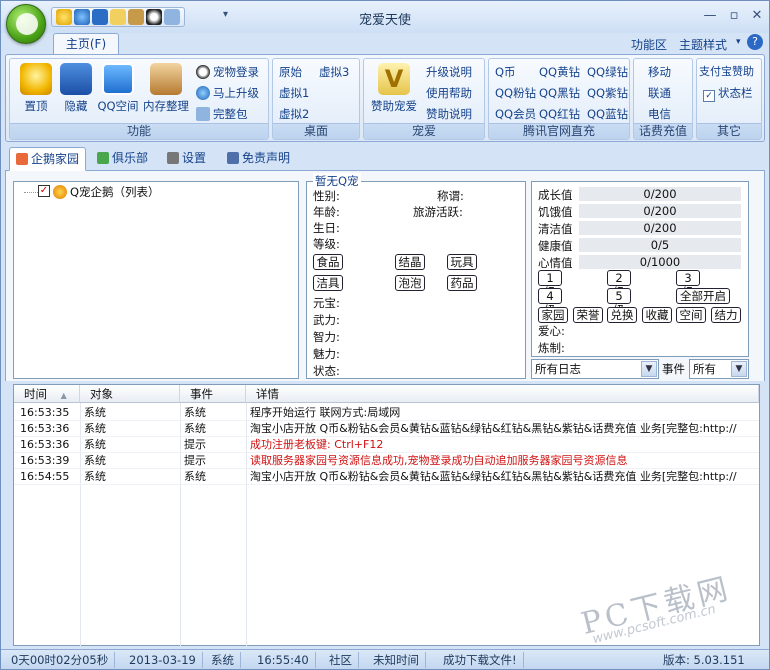 The image size is (770, 670). Describe the element at coordinates (227, 93) in the screenshot. I see `upgrade-now-button: 马上升级` at that location.